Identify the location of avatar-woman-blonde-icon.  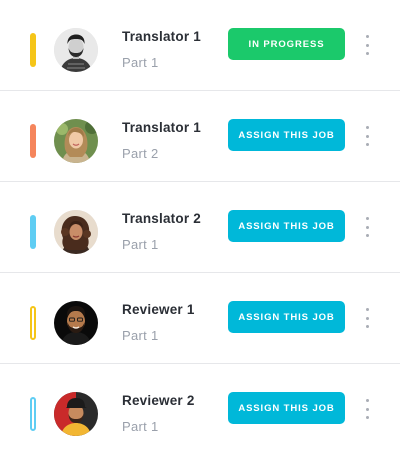
(76, 141).